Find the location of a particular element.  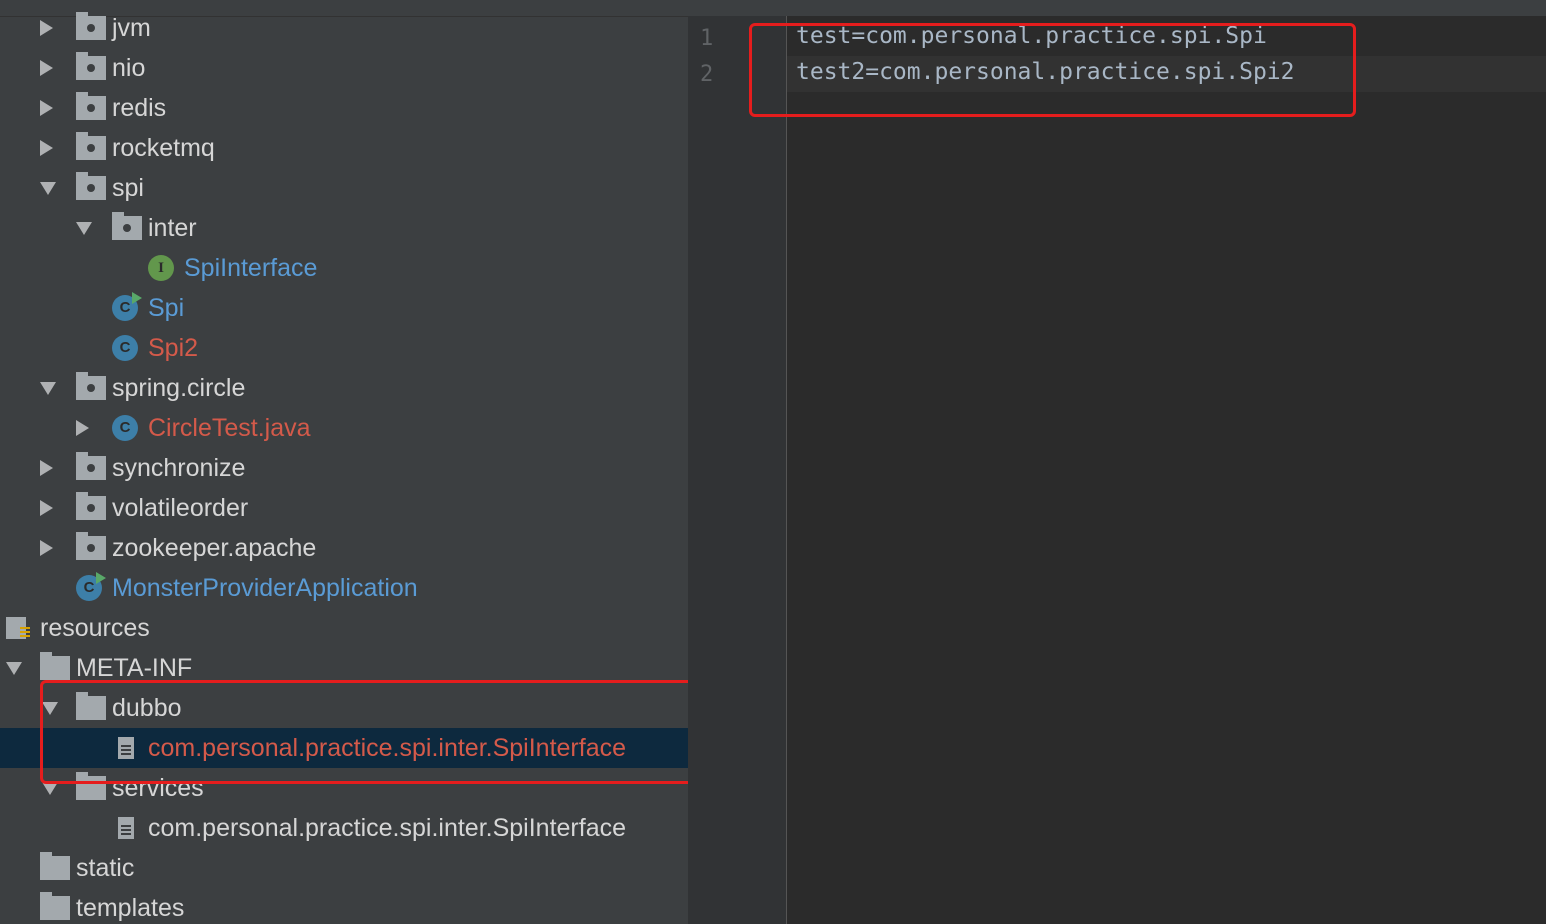

highlight-box-code is located at coordinates (1052, 70).